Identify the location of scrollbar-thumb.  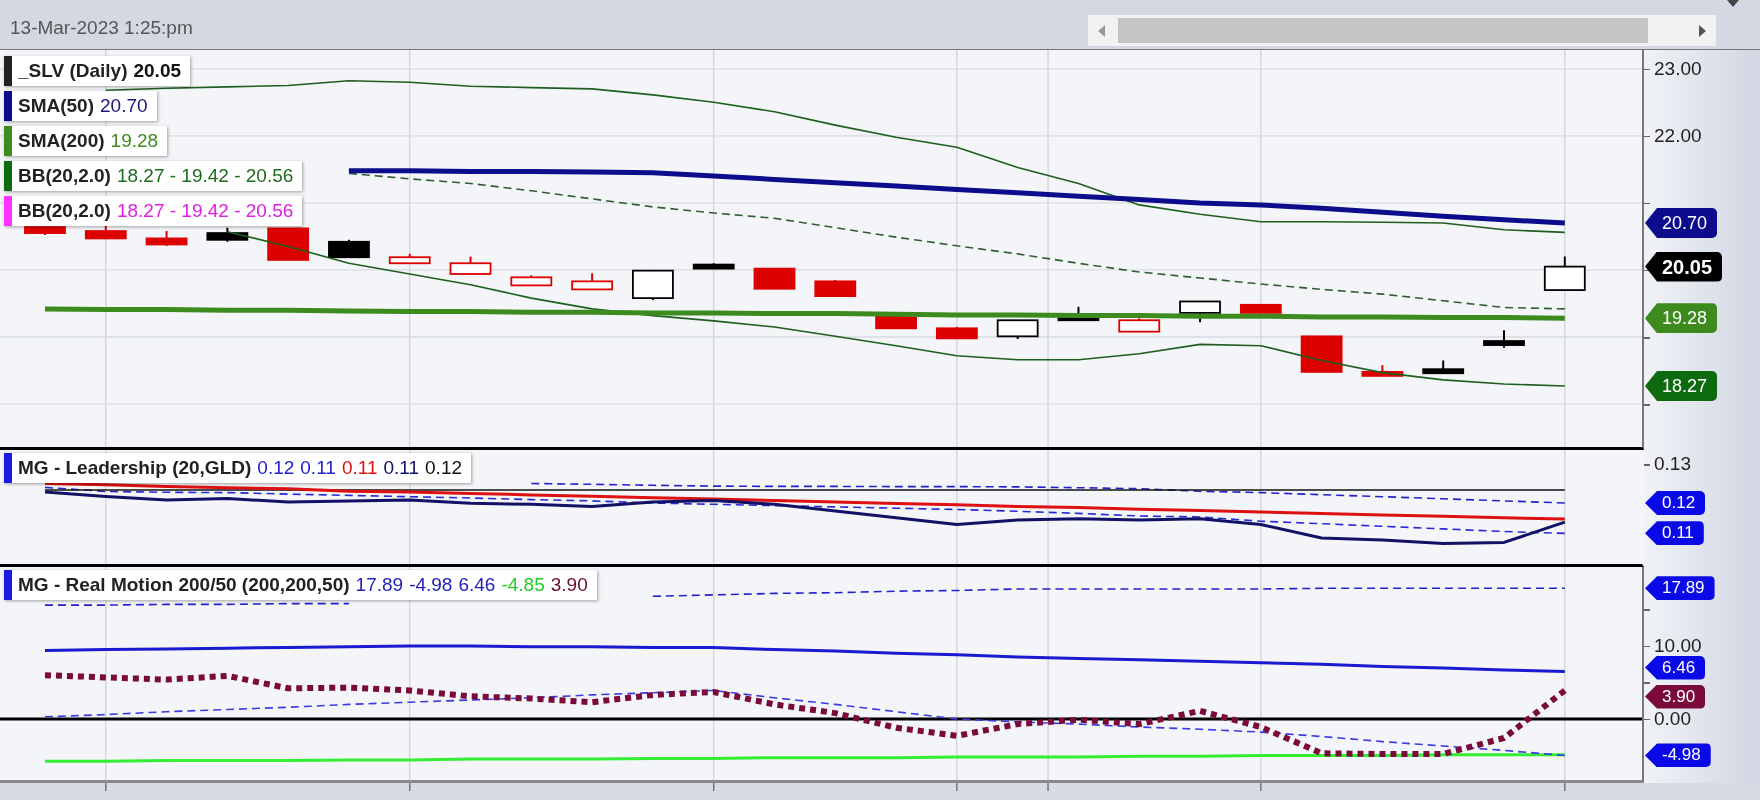
(1383, 30).